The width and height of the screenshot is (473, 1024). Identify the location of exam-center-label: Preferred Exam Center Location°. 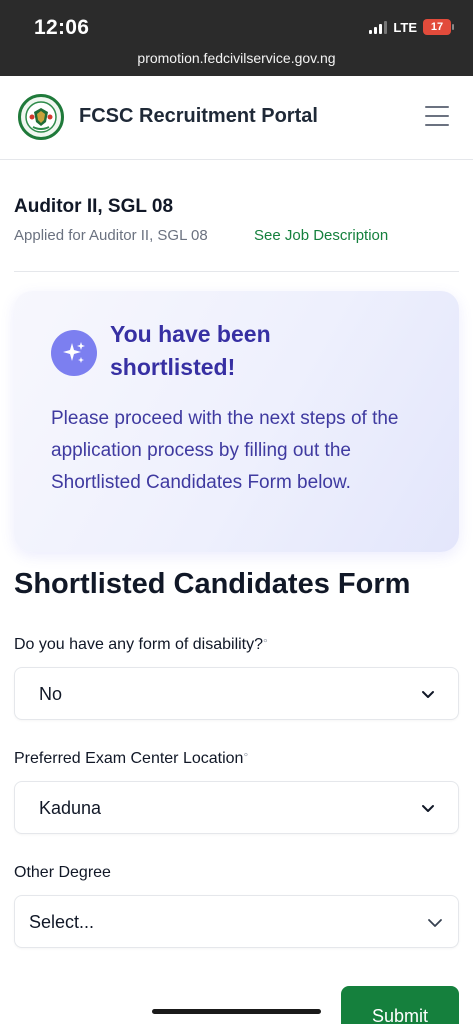
(131, 759).